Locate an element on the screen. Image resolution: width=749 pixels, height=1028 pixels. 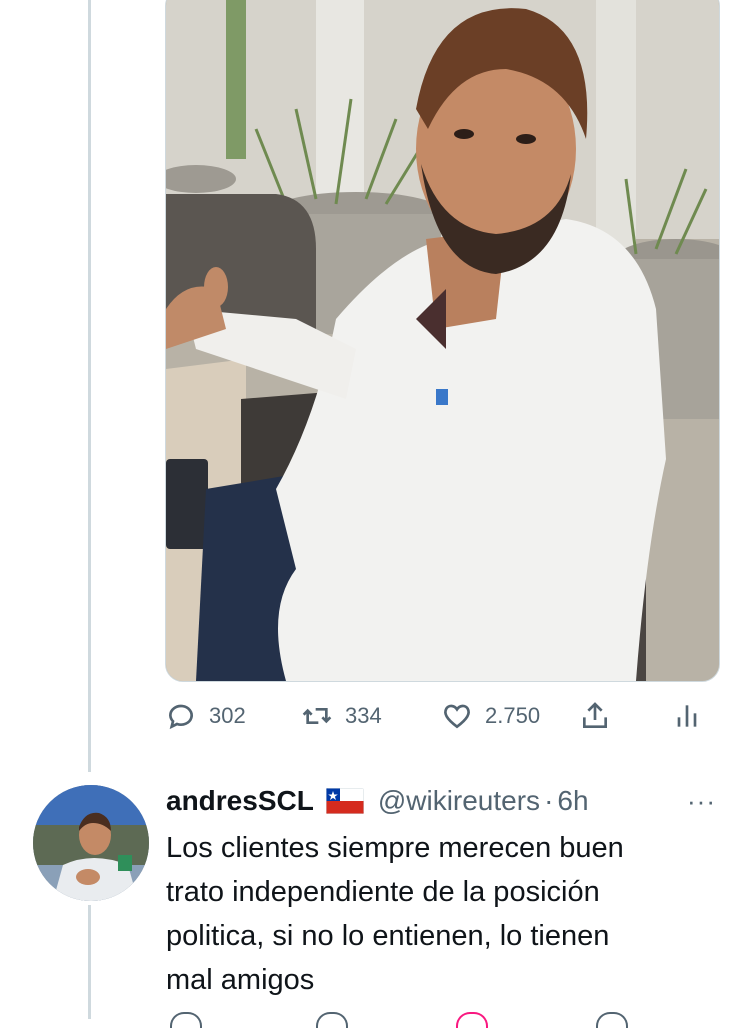
reply-header: andresSCL @wikireuters · 6h ··· is located at coordinates (446, 801).